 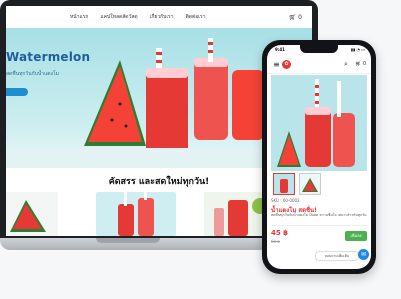 What do you see at coordinates (346, 64) in the screenshot?
I see `search-icon: ⌕` at bounding box center [346, 64].